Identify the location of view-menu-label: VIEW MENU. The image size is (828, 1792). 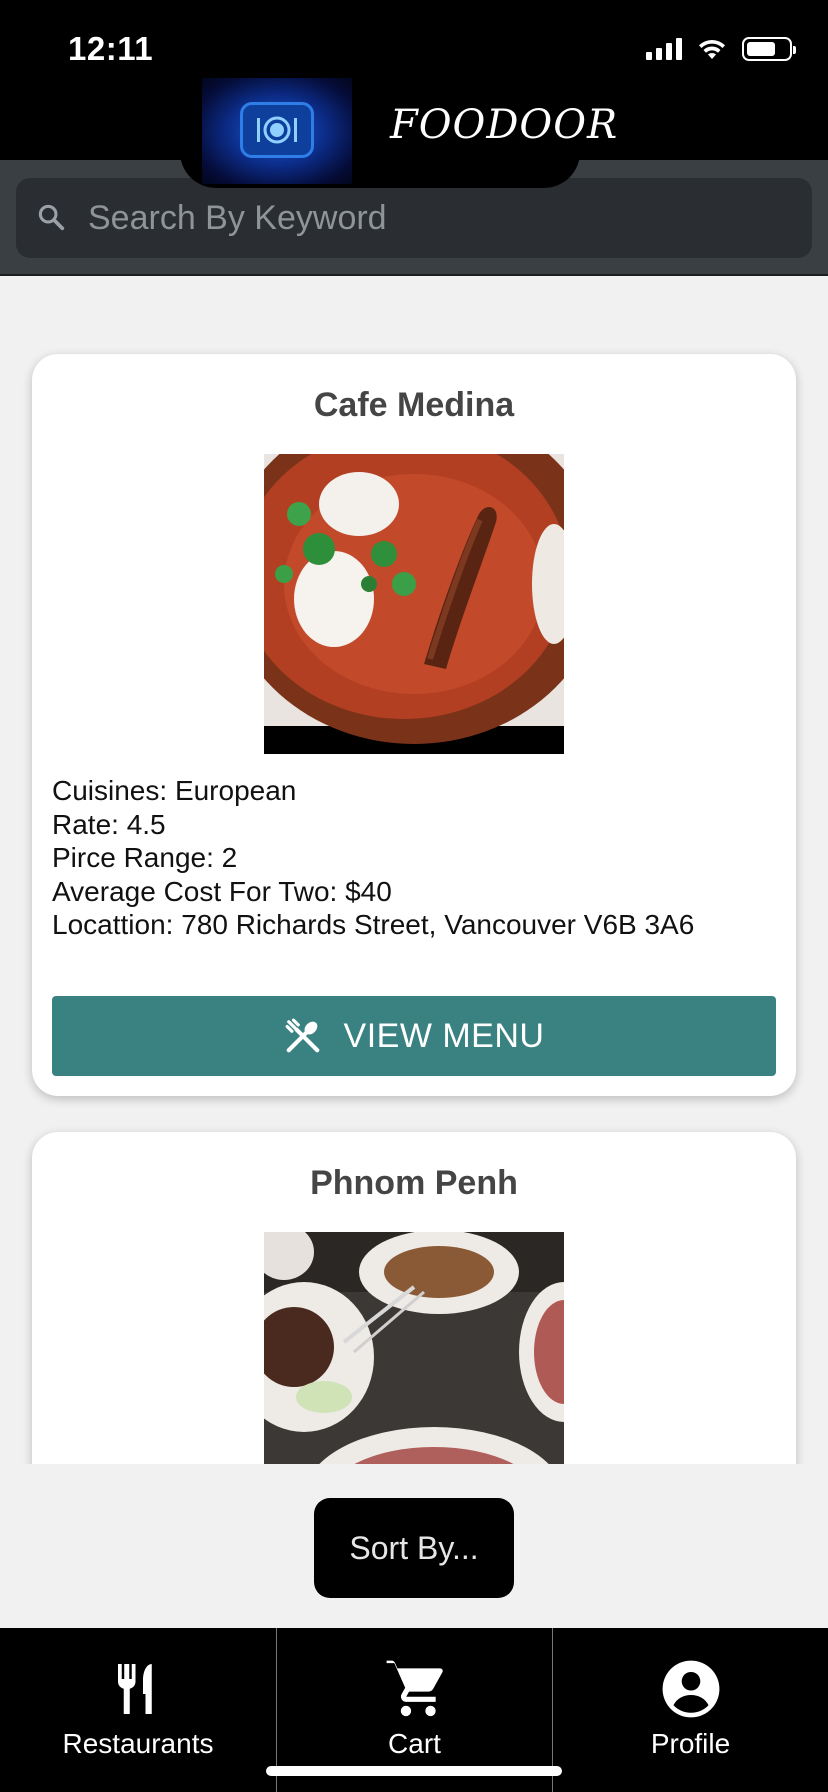
(444, 1035).